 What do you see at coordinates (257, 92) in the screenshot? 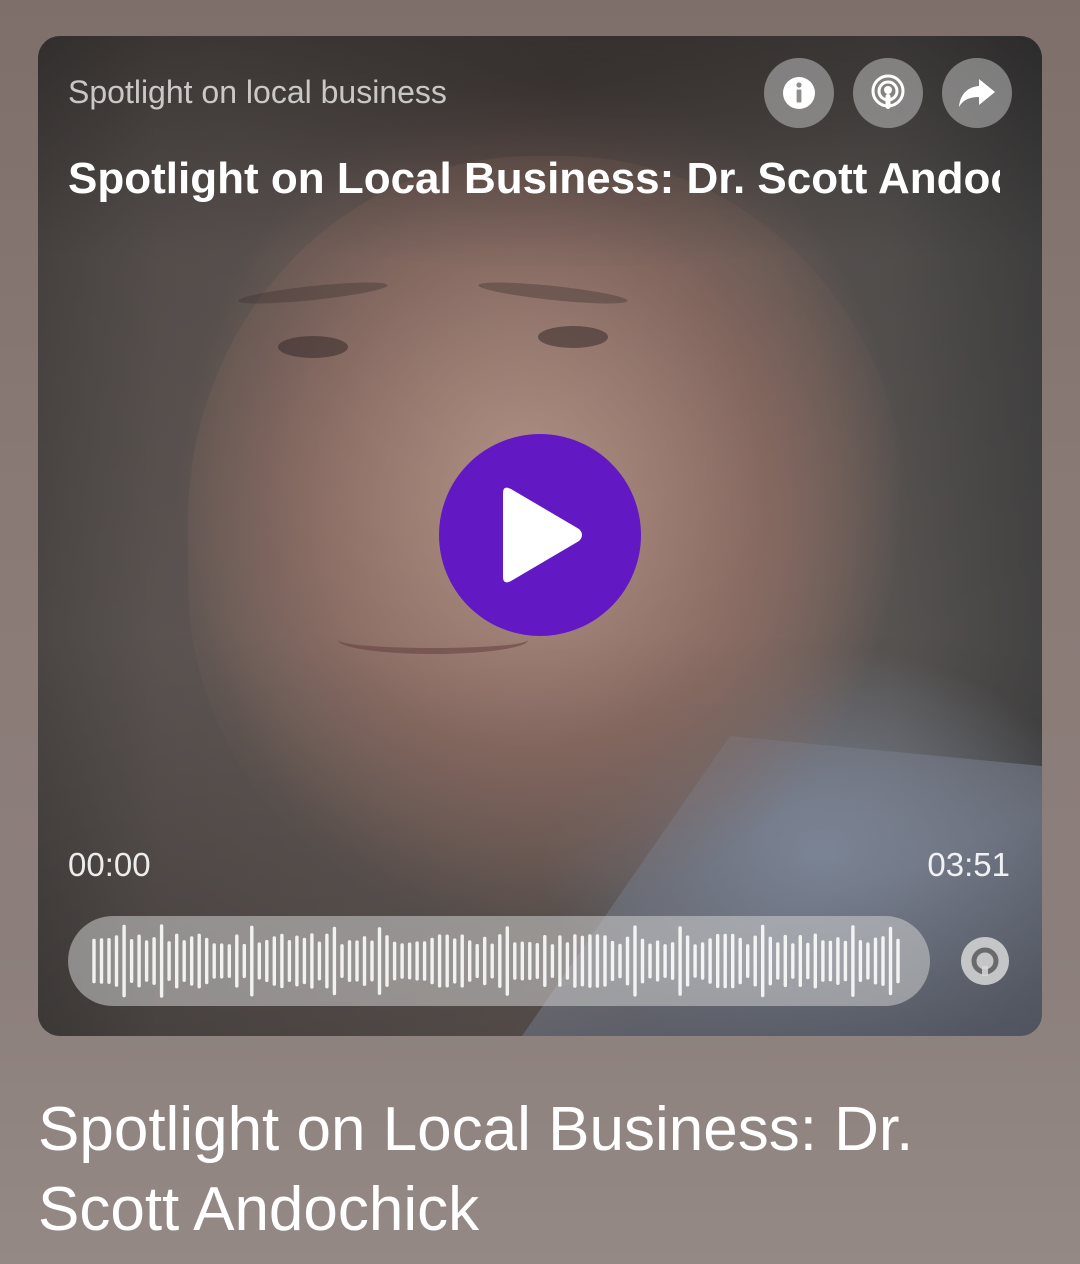
I see `episode-category: Spotlight on local business` at bounding box center [257, 92].